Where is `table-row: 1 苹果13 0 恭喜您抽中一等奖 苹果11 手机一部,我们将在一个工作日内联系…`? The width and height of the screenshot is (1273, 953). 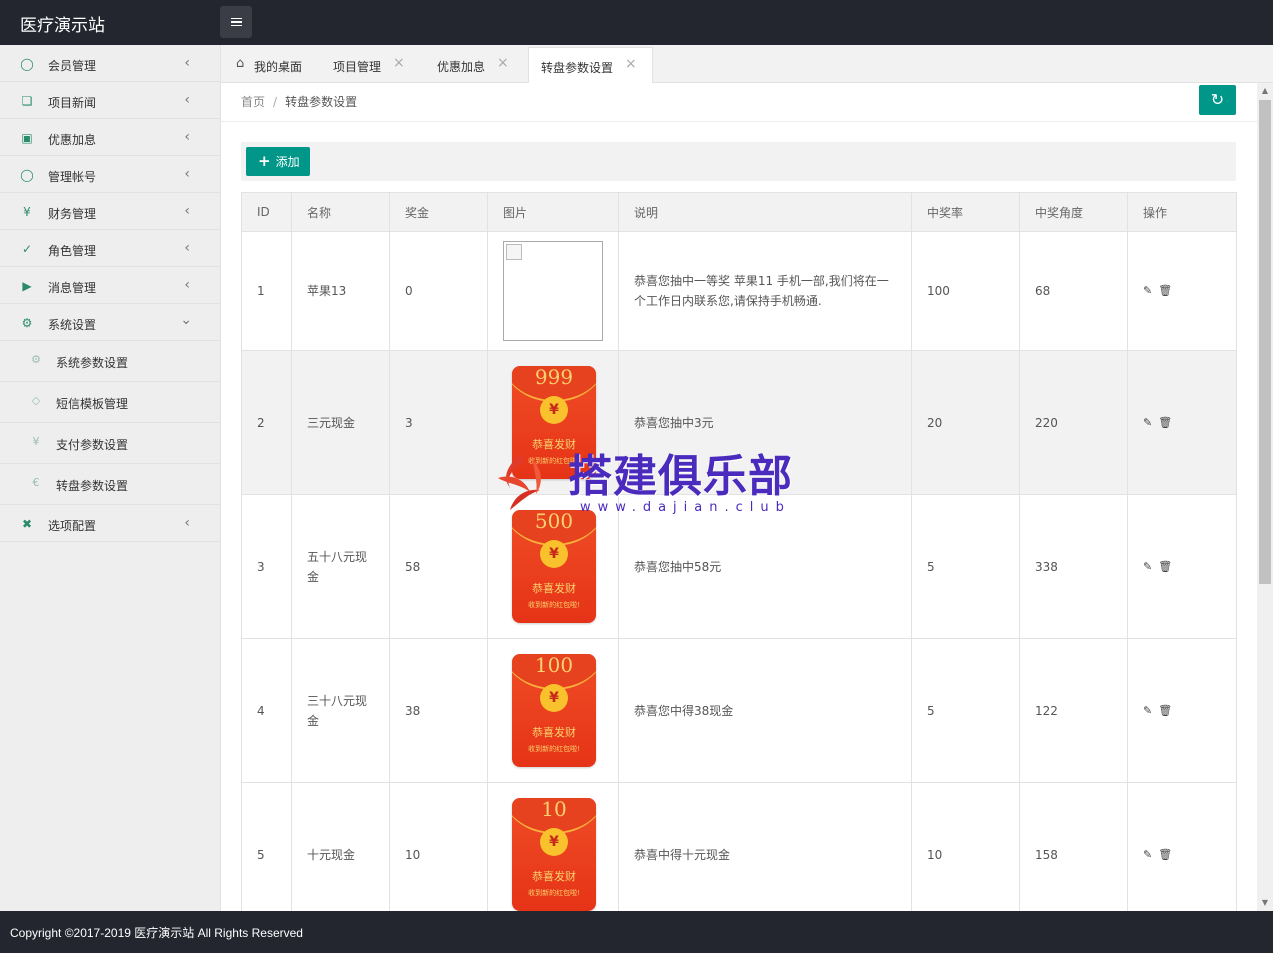
table-row: 1 苹果13 0 恭喜您抽中一等奖 苹果11 手机一部,我们将在一个工作日内联系… is located at coordinates (739, 291).